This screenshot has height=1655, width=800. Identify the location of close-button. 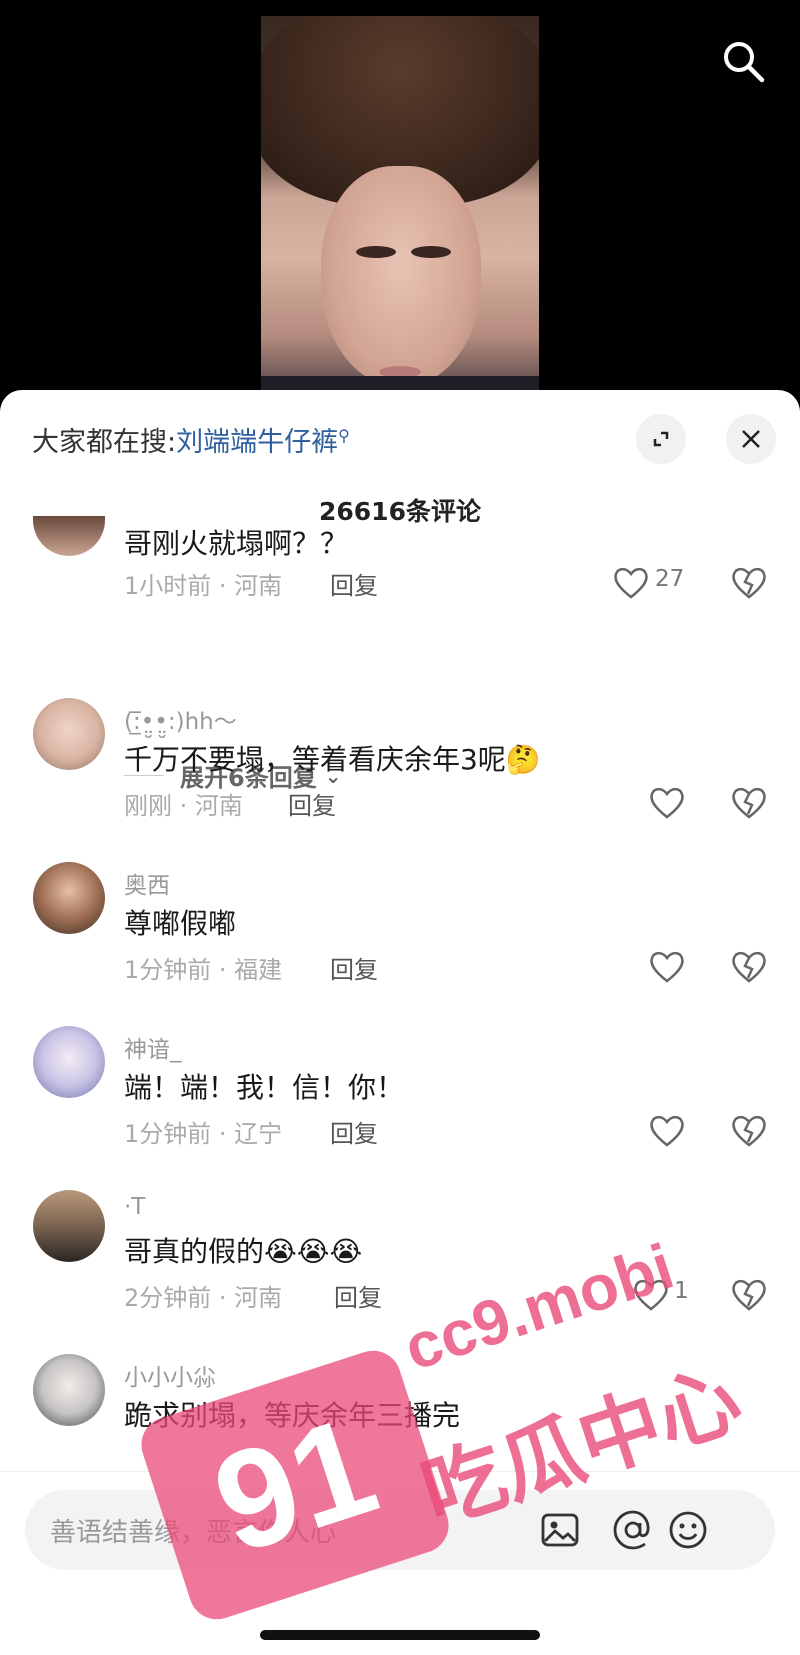
(751, 439).